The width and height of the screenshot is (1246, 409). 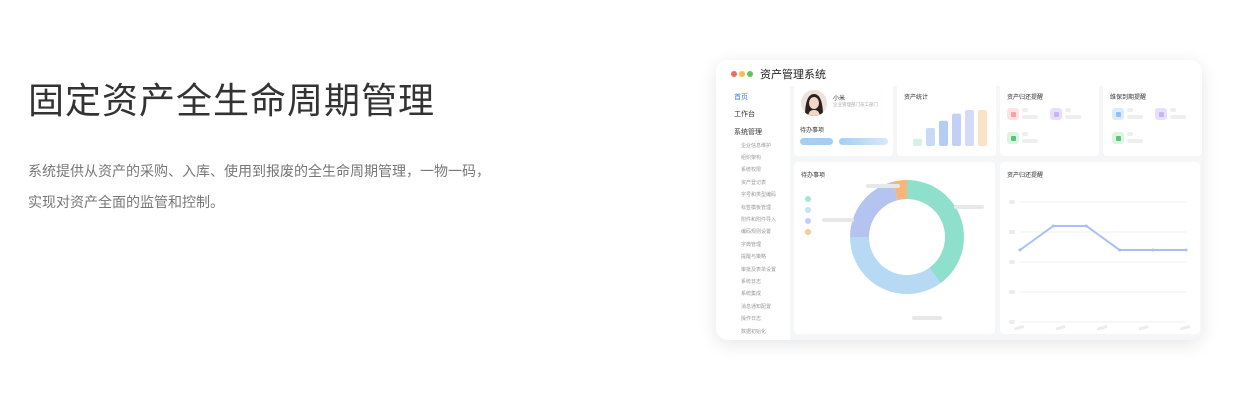 I want to click on minimize-dot-icon, so click(x=742, y=74).